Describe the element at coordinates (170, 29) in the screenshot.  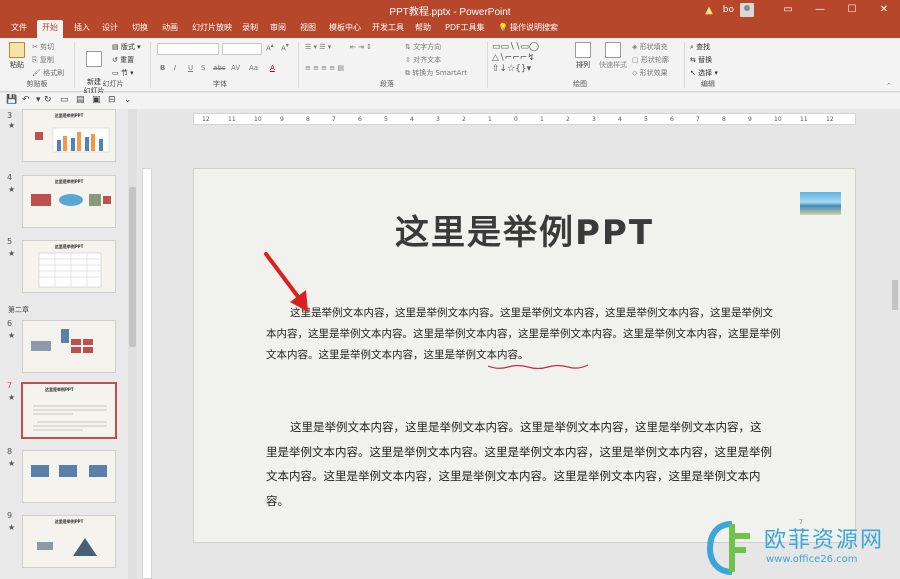
I see `tab-animations: 动画` at that location.